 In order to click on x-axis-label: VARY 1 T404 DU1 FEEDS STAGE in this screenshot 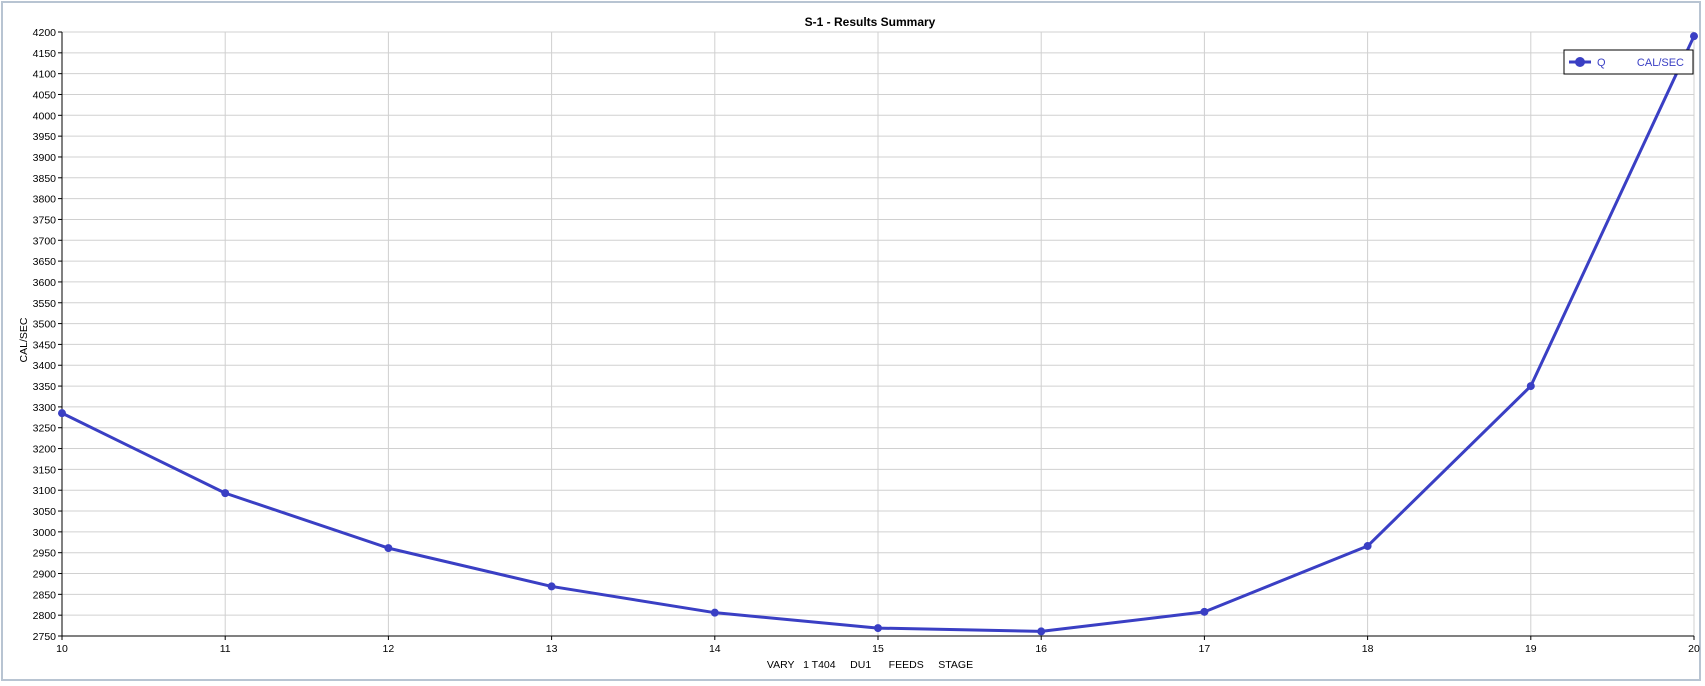, I will do `click(870, 665)`.